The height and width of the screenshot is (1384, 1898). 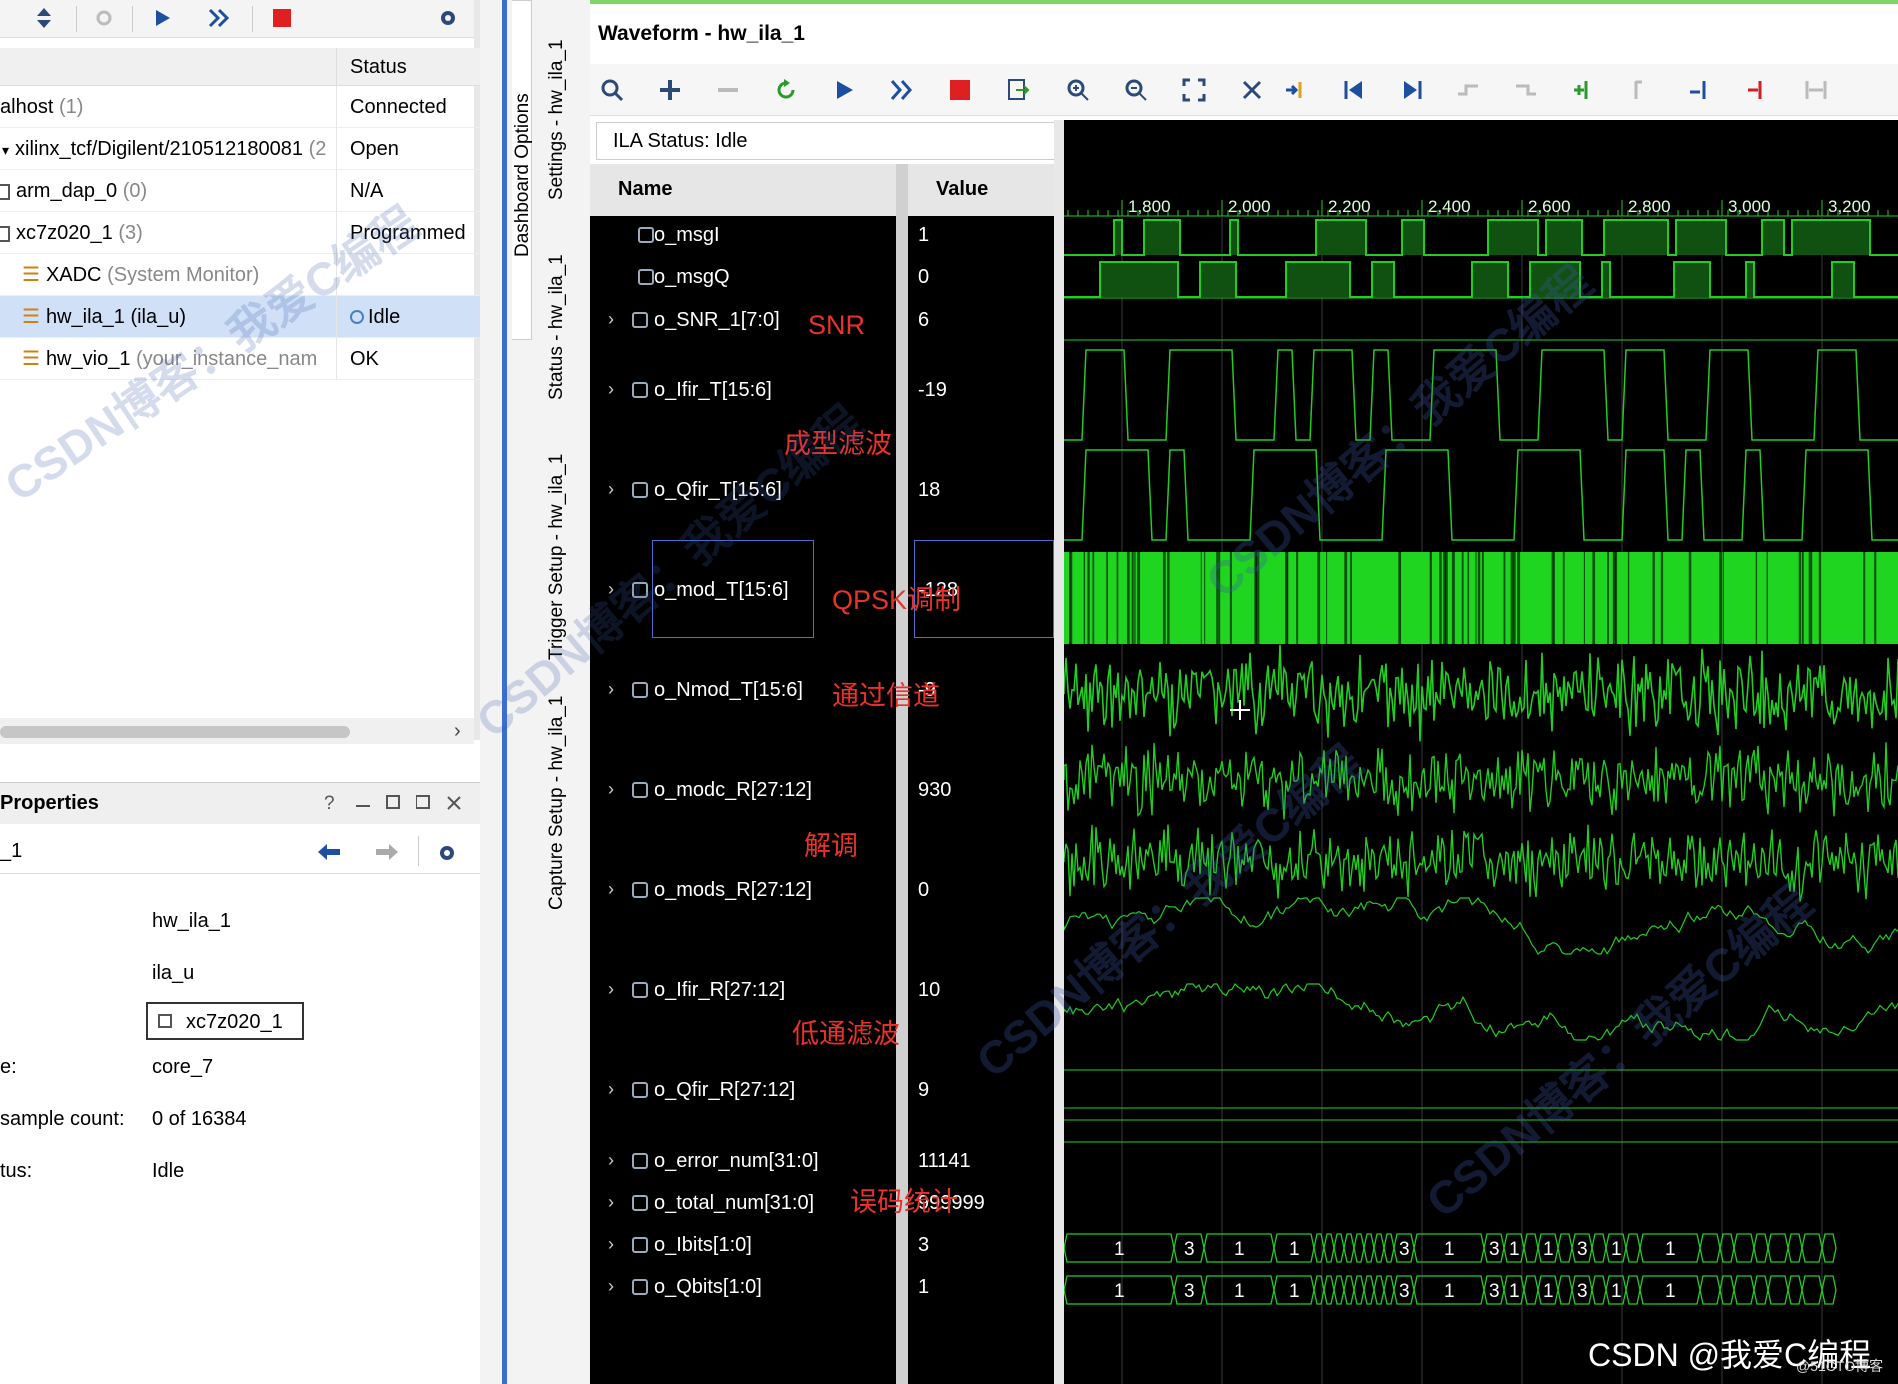 What do you see at coordinates (363, 806) in the screenshot?
I see `minimize-icon` at bounding box center [363, 806].